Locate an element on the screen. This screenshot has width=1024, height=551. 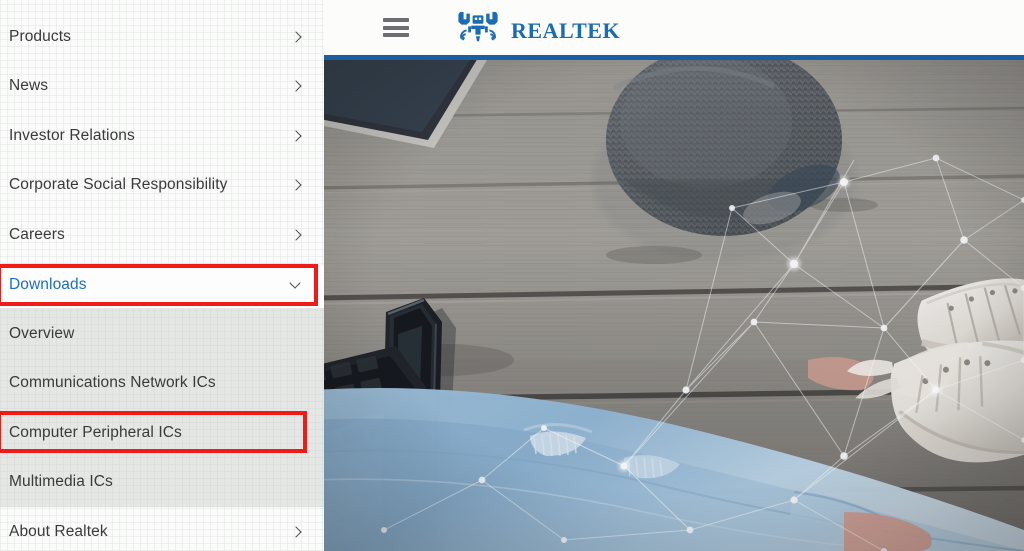
sidebar-item-corporate-social-responsibility: Corporate Social Responsibility is located at coordinates (162, 185).